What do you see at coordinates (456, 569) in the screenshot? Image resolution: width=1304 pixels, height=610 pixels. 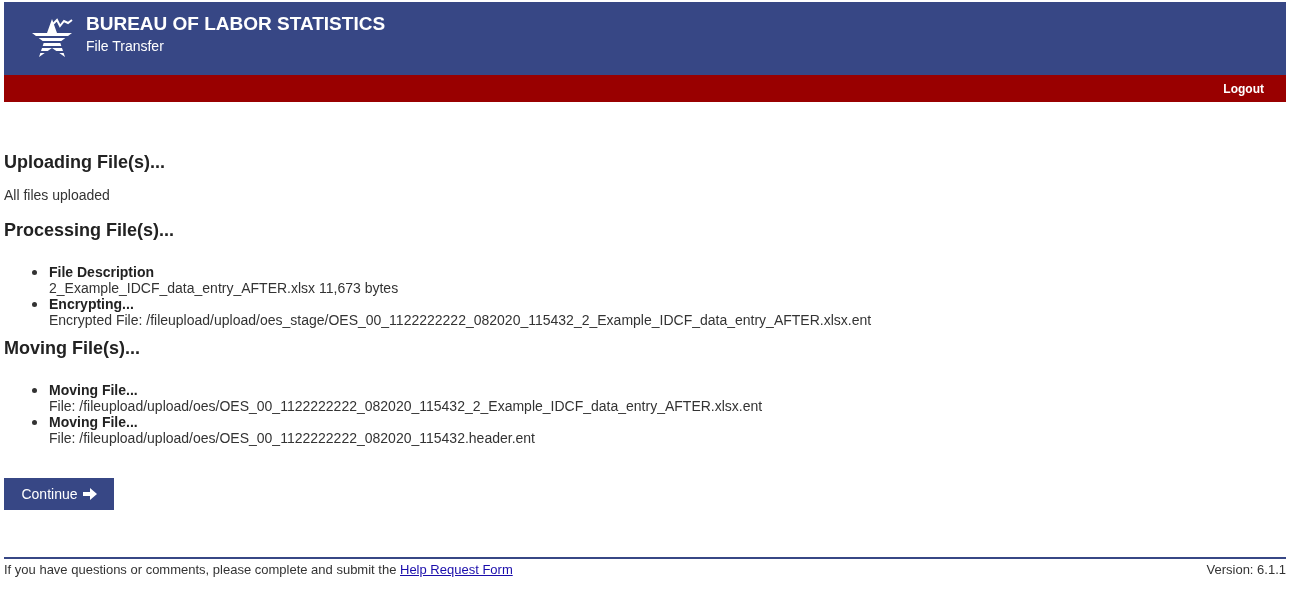 I see `help-request-link: Help Request Form` at bounding box center [456, 569].